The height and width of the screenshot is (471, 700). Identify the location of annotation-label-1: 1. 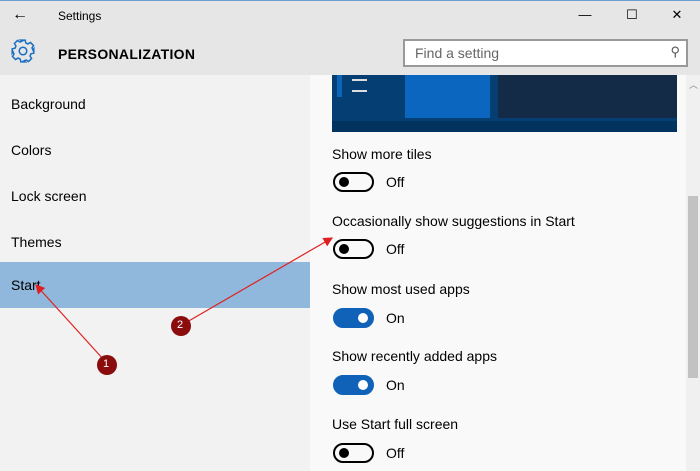
(106, 364).